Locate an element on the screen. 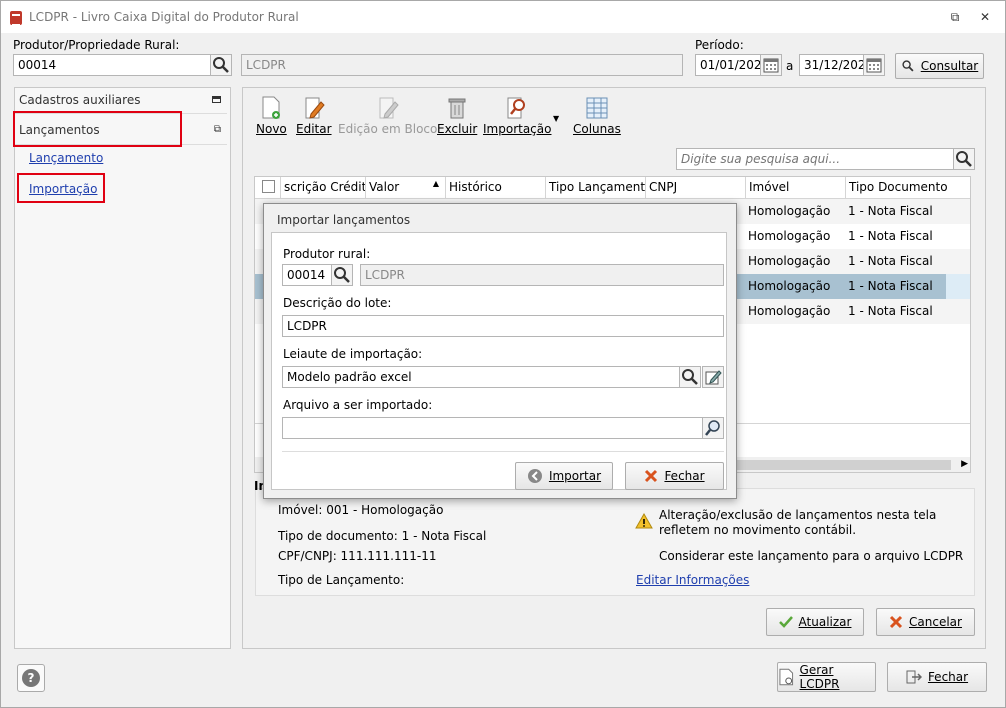 This screenshot has width=1006, height=708. select-all-checkbox is located at coordinates (268, 186).